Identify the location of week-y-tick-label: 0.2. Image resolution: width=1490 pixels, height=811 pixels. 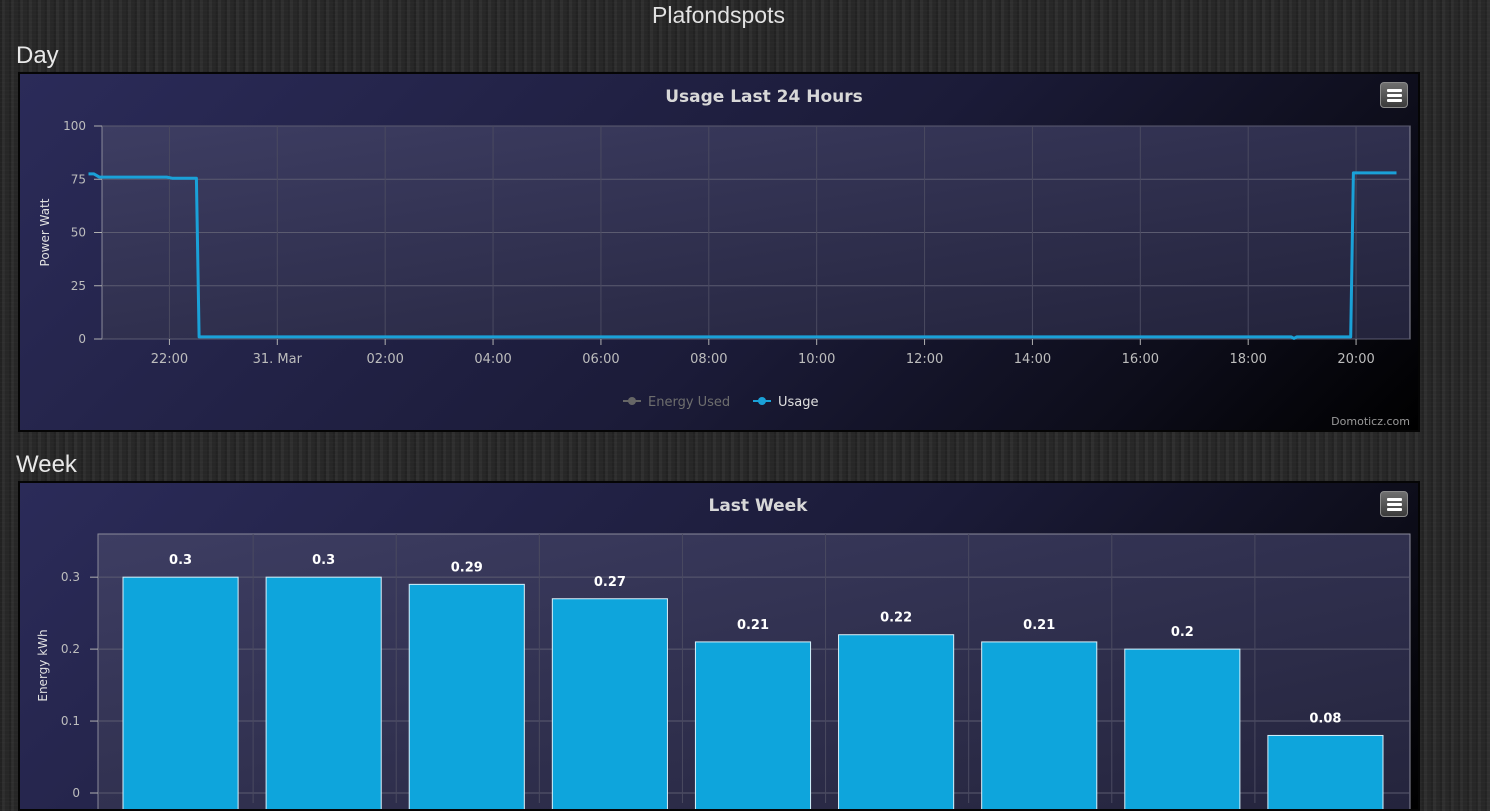
(70, 649).